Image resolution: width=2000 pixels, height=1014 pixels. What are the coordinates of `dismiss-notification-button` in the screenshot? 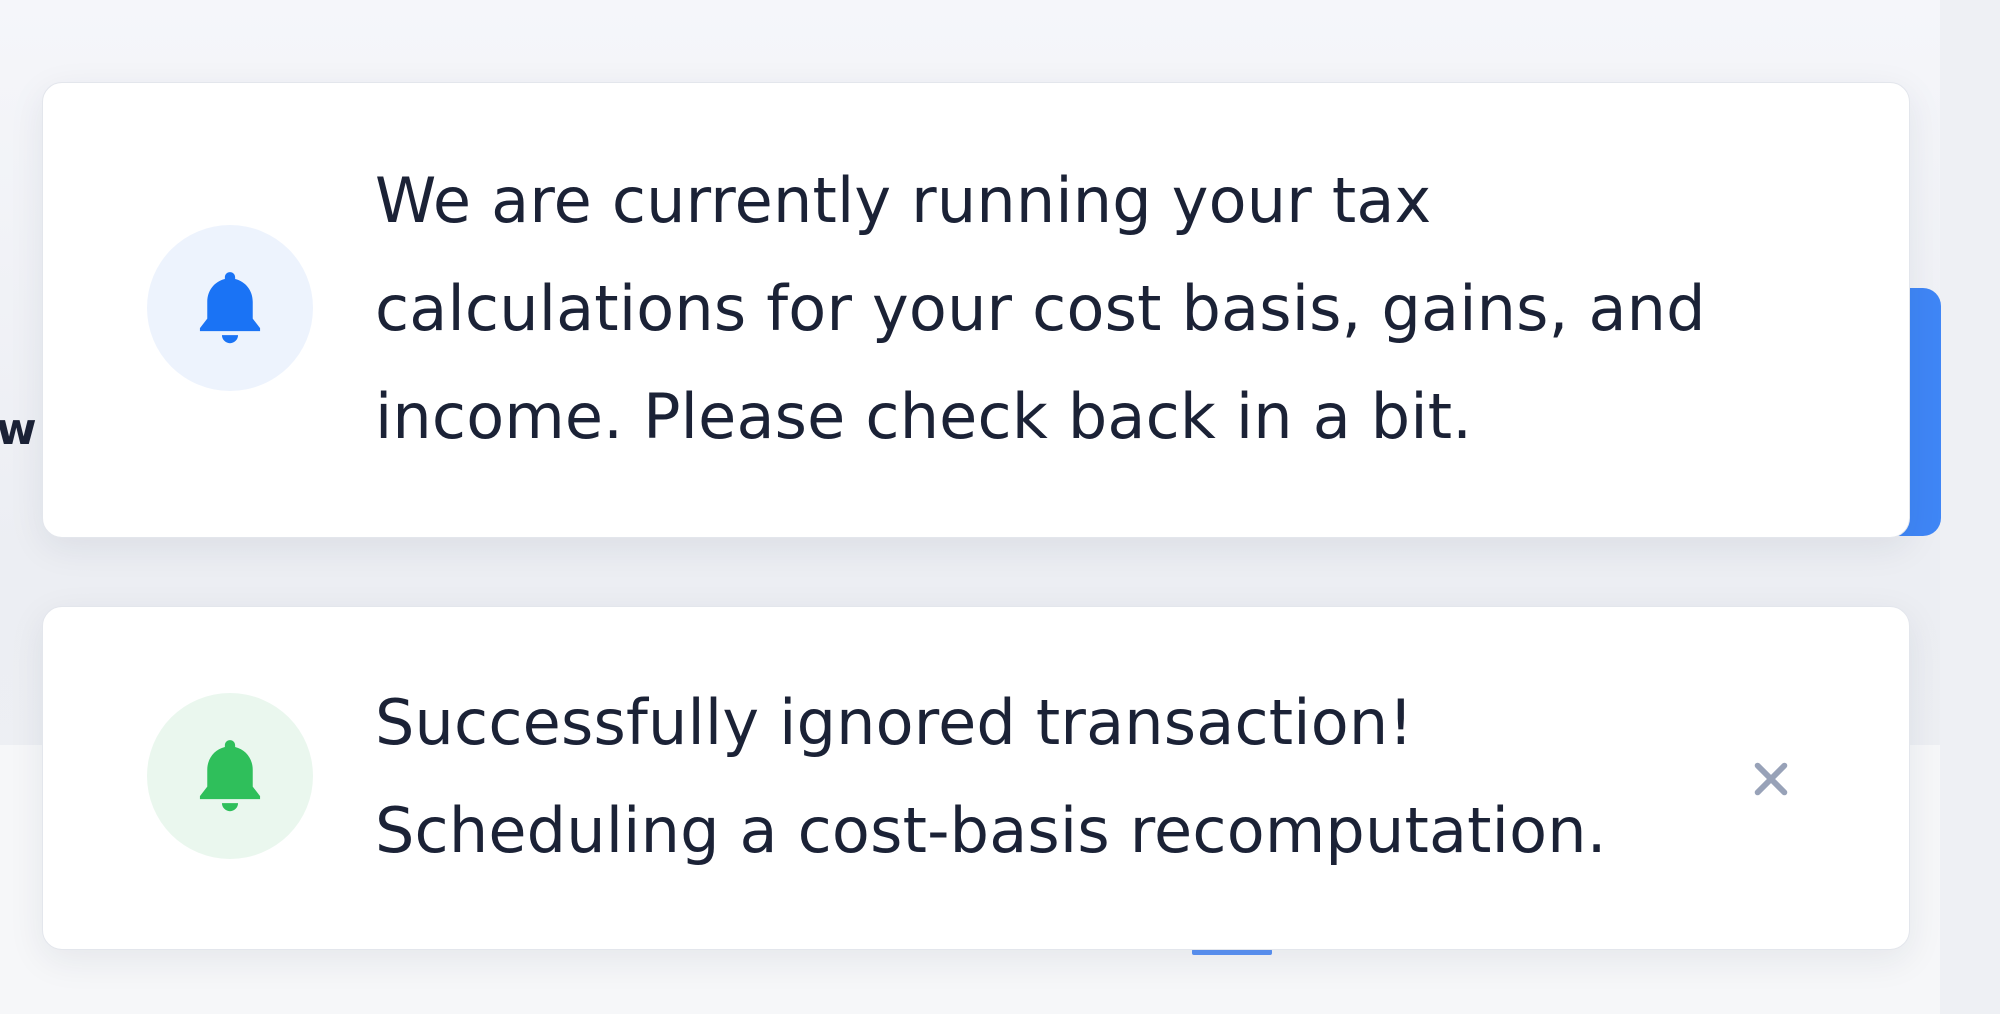 It's located at (1771, 779).